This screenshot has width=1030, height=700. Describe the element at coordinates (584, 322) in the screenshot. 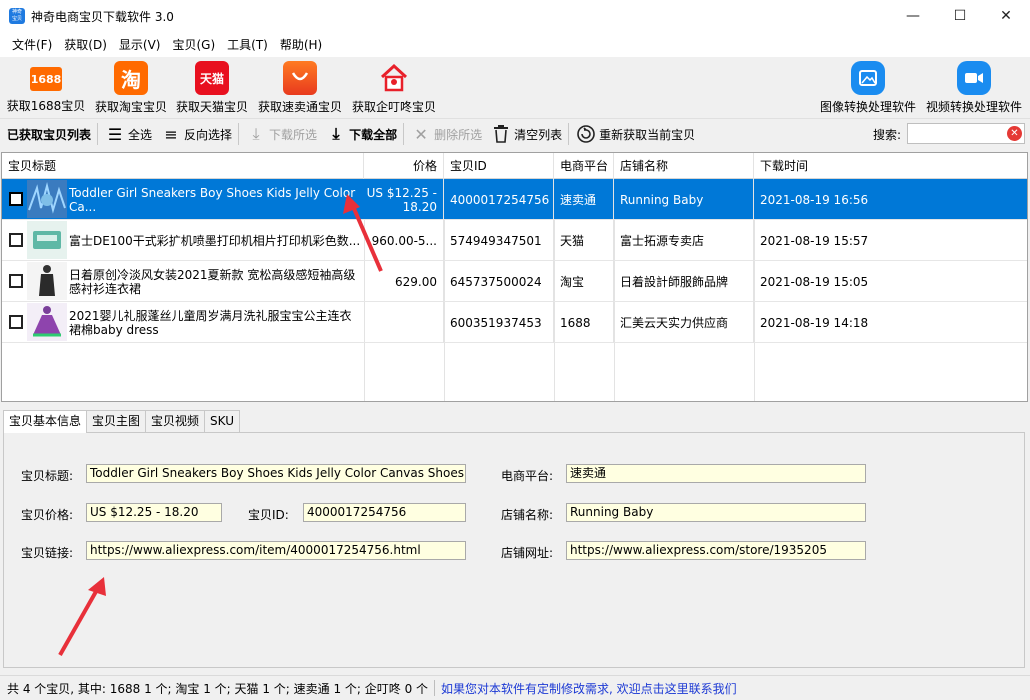

I see `row-platform: 1688` at that location.